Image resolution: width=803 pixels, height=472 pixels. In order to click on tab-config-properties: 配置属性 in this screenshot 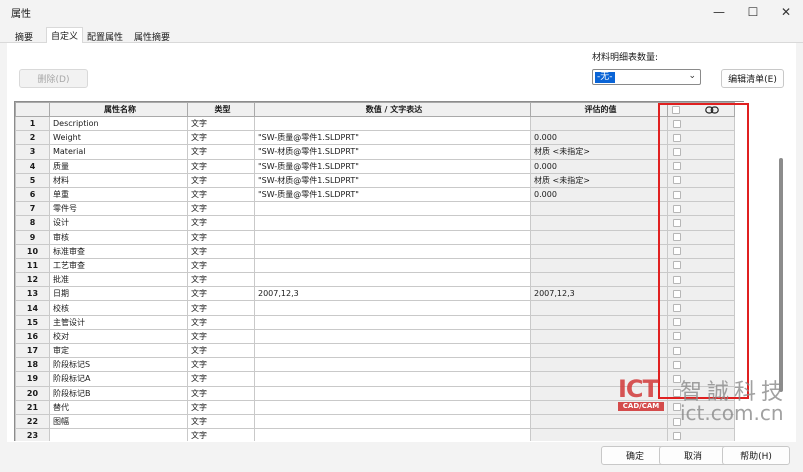, I will do `click(105, 36)`.